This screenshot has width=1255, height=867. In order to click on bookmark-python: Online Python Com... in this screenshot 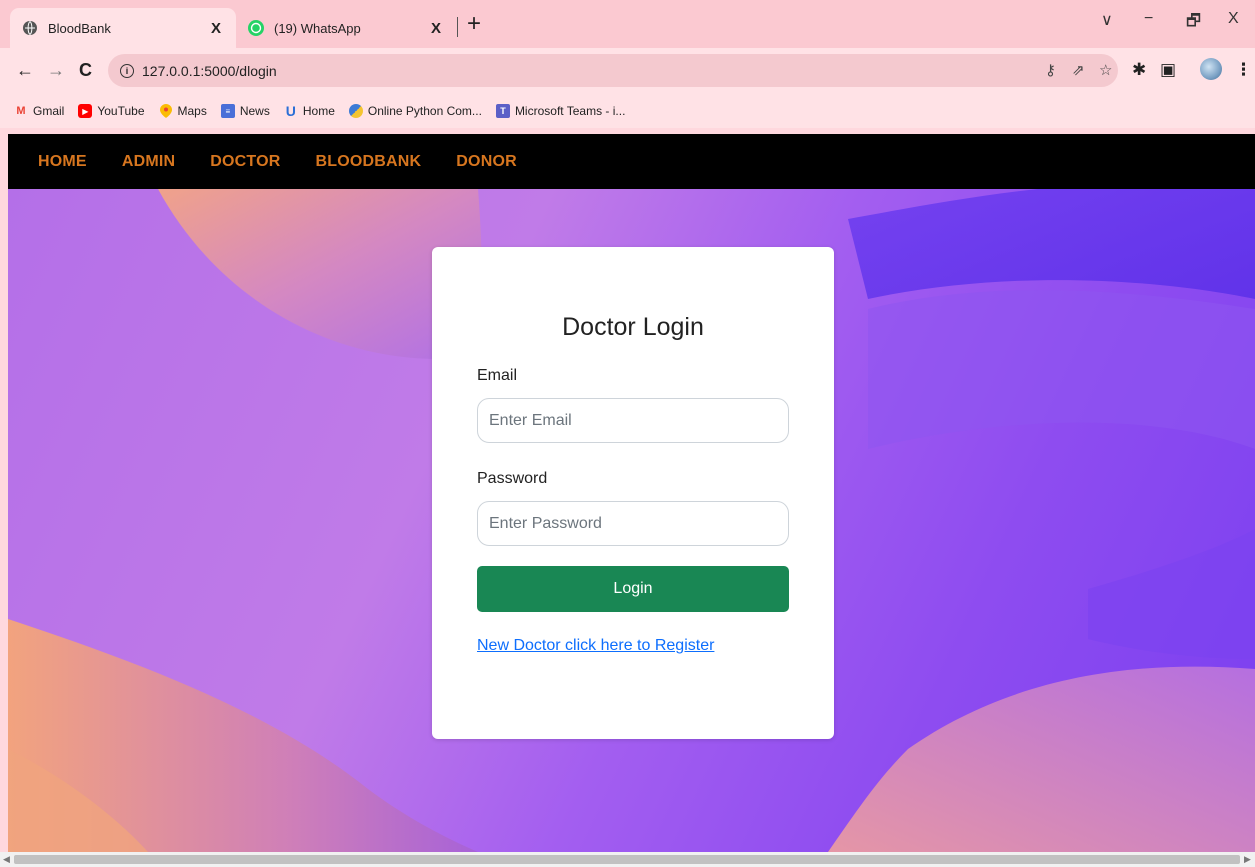, I will do `click(415, 111)`.